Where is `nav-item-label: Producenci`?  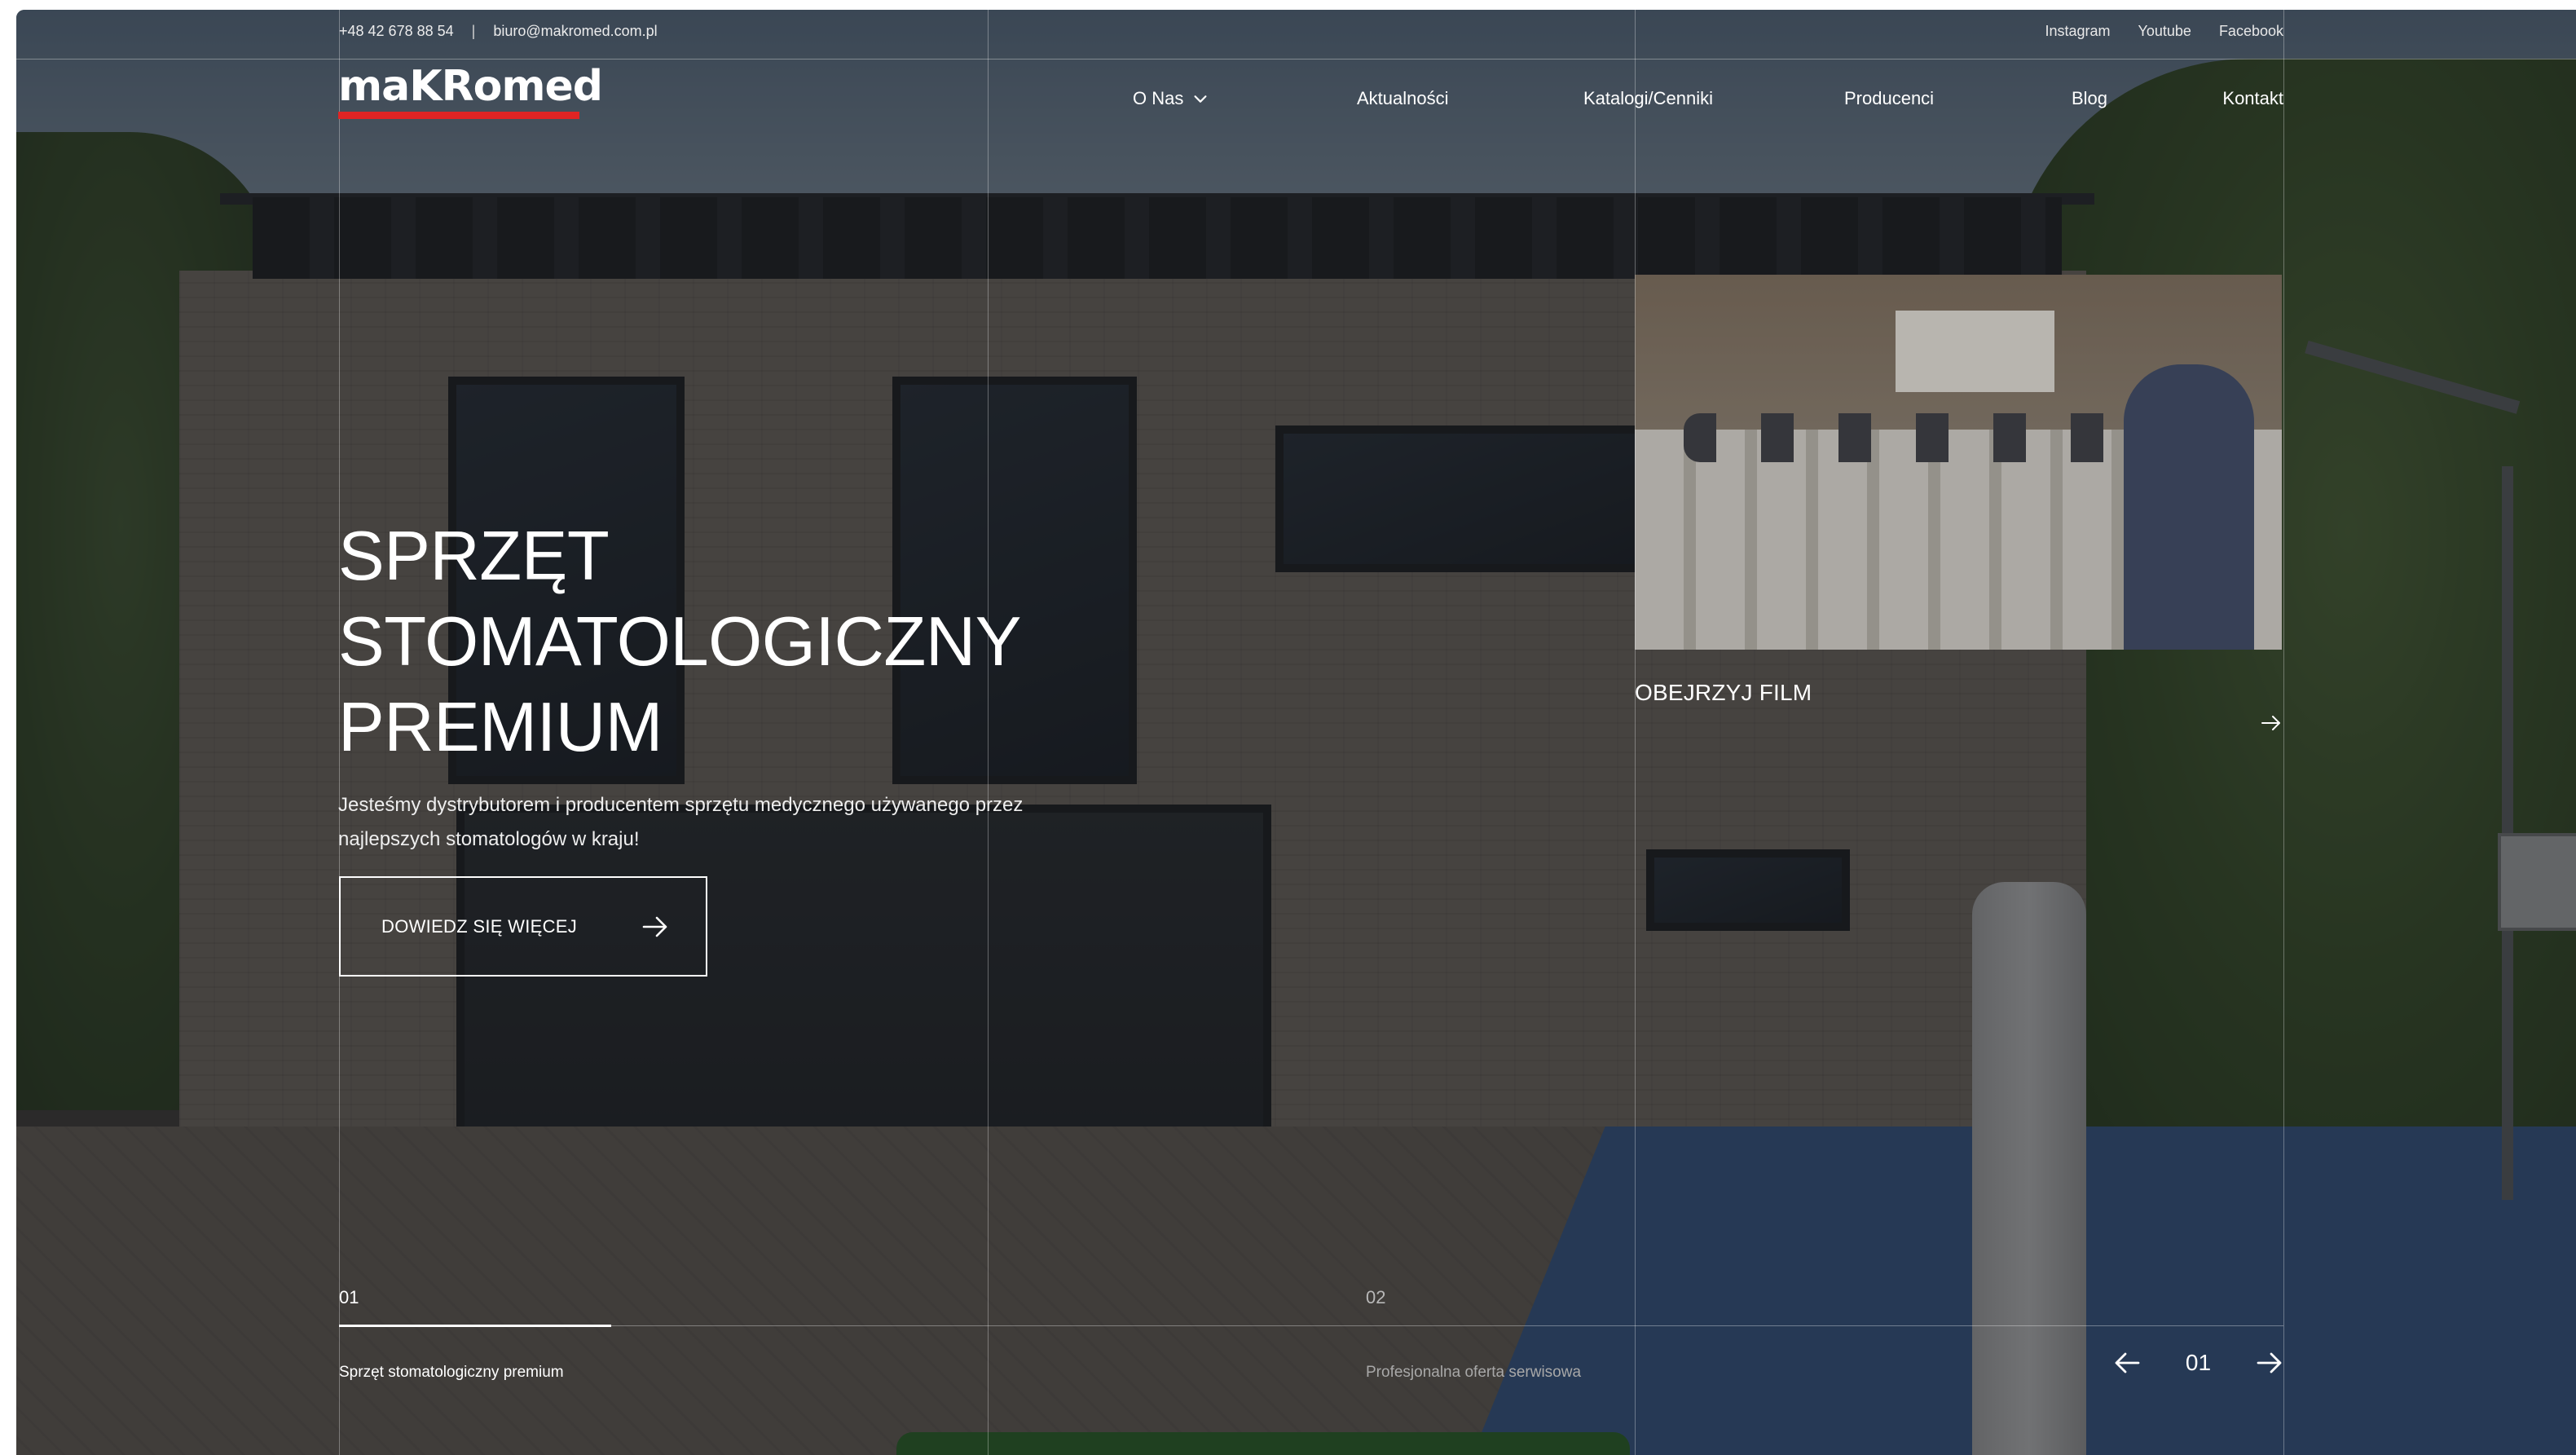
nav-item-label: Producenci is located at coordinates (1889, 98).